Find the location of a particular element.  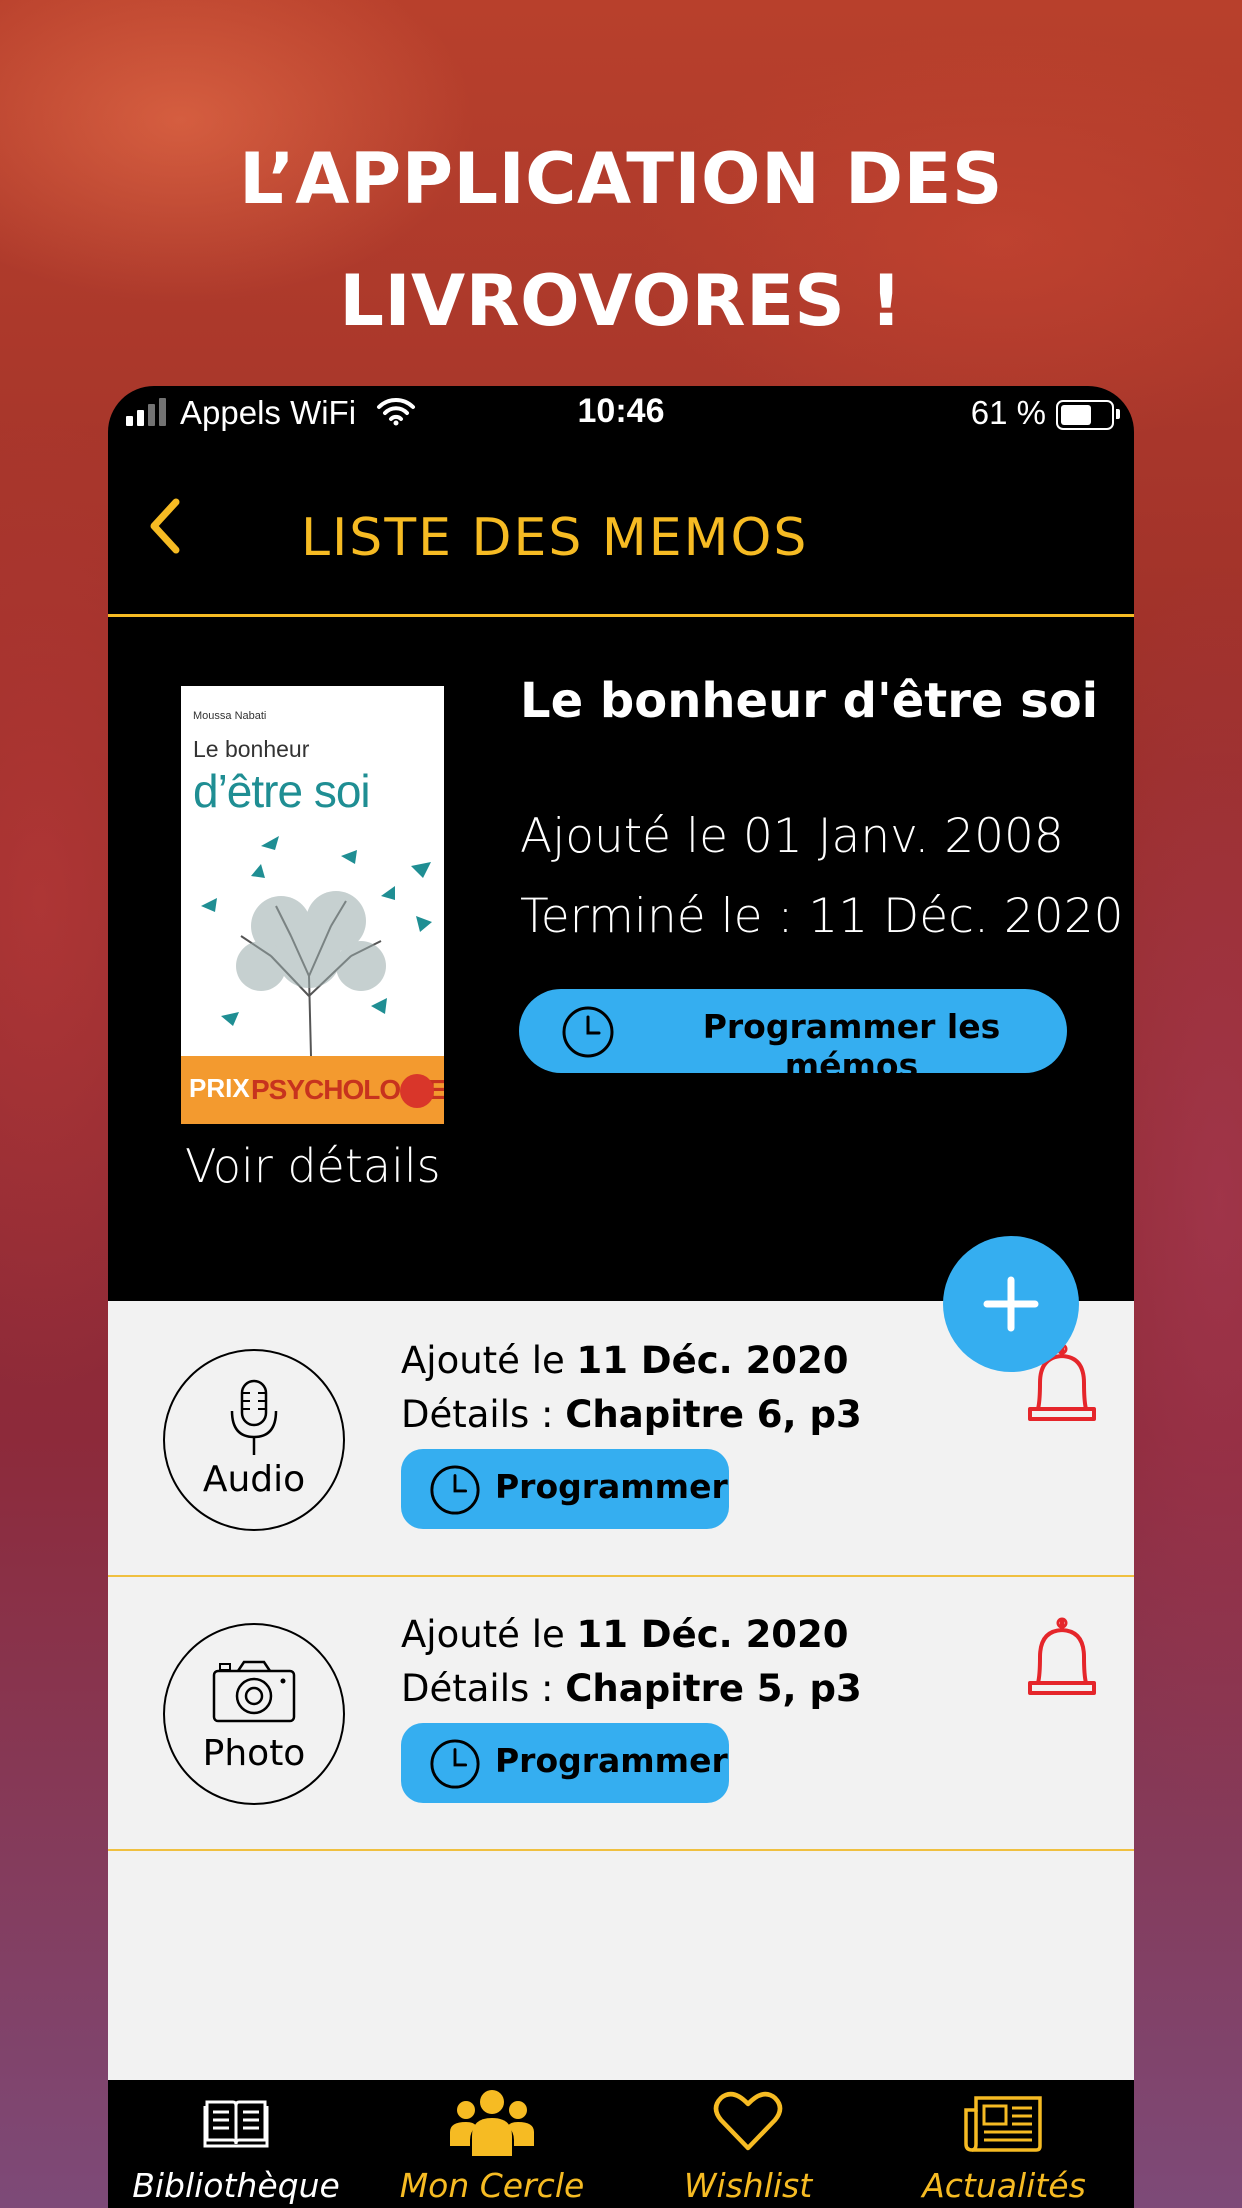

memo-type-badge: Photo is located at coordinates (254, 1714).